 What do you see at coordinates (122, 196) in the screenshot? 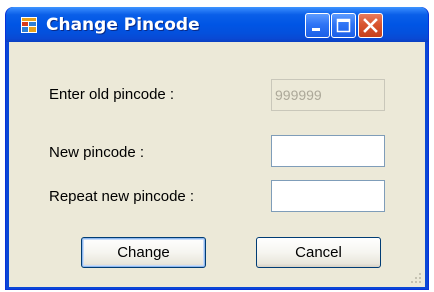
I see `repeat-pincode-label: Repeat new pincode :` at bounding box center [122, 196].